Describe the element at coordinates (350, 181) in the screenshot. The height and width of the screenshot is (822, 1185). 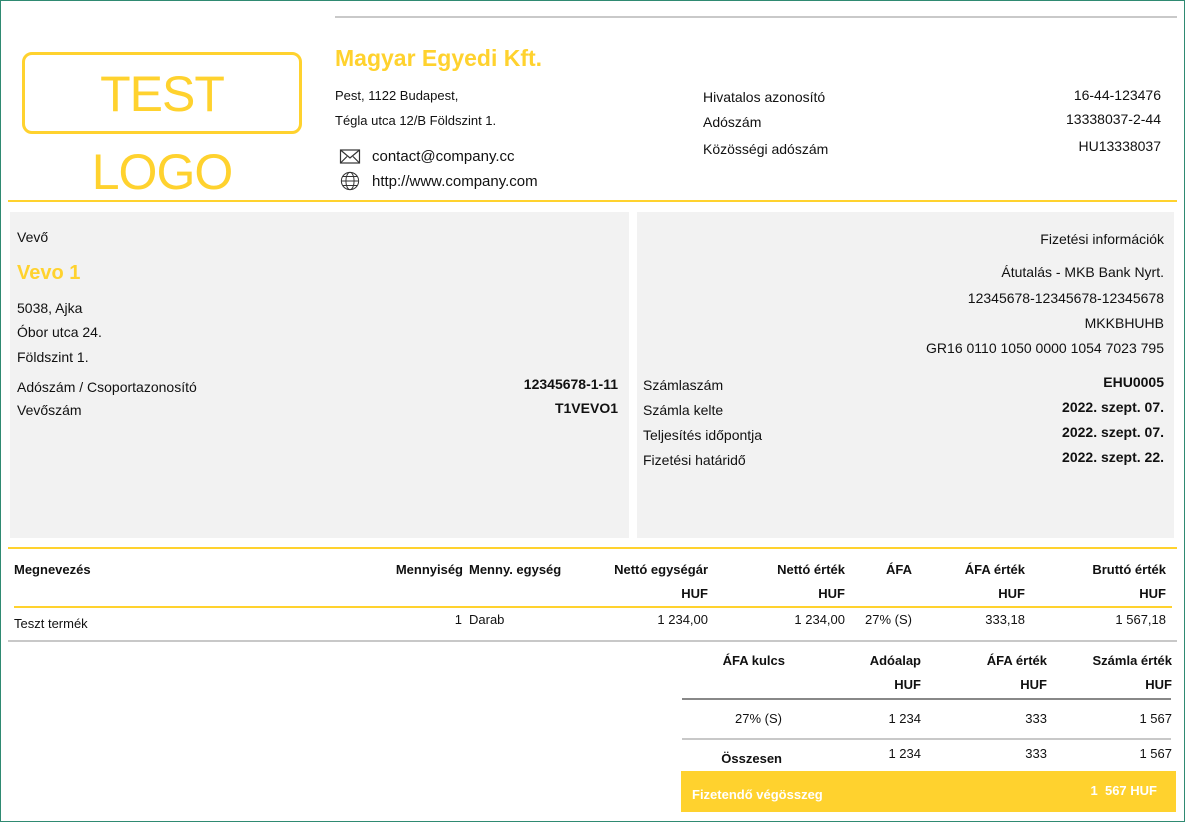
I see `globe-icon` at that location.